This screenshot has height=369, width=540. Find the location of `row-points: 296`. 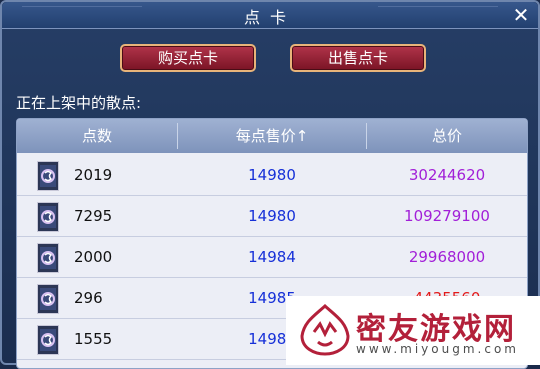

row-points: 296 is located at coordinates (88, 298).